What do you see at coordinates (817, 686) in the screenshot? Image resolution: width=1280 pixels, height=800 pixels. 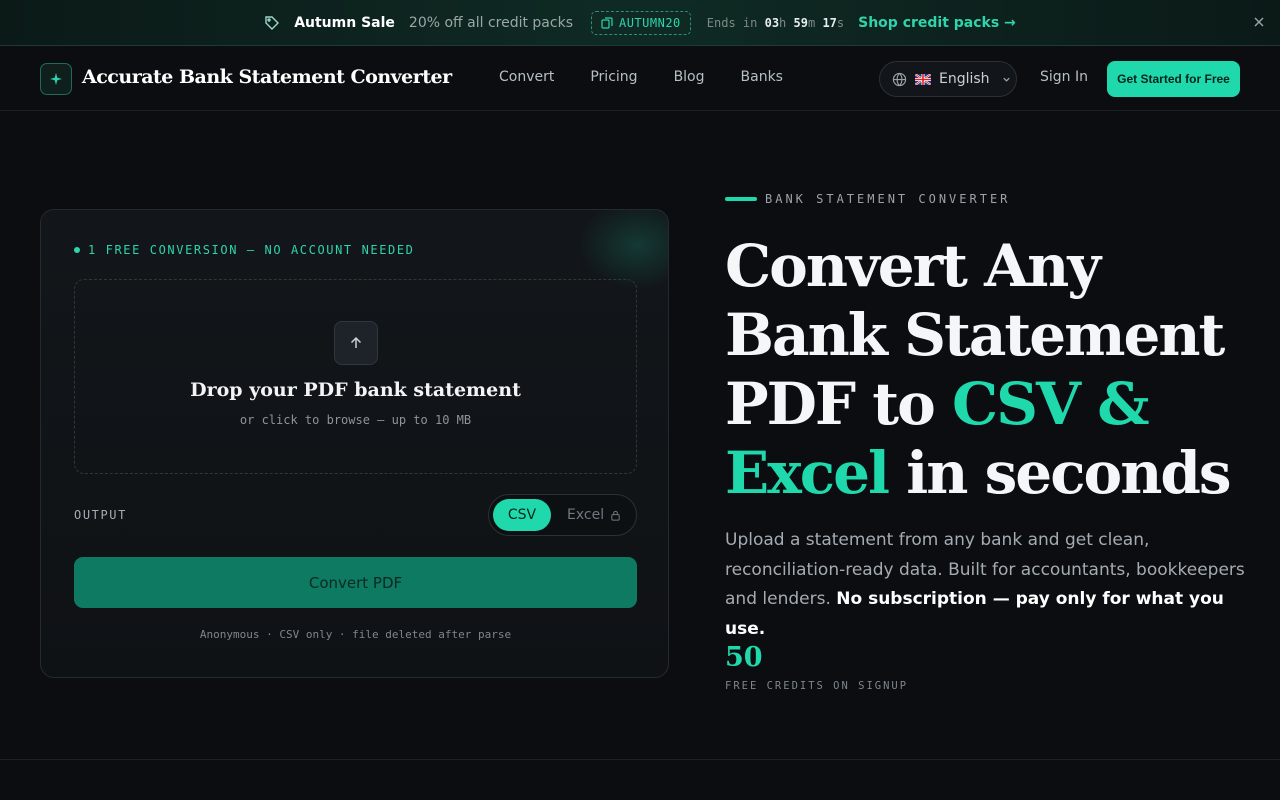 I see `free-credits-label: FREE CREDITS ON SIGNUP` at bounding box center [817, 686].